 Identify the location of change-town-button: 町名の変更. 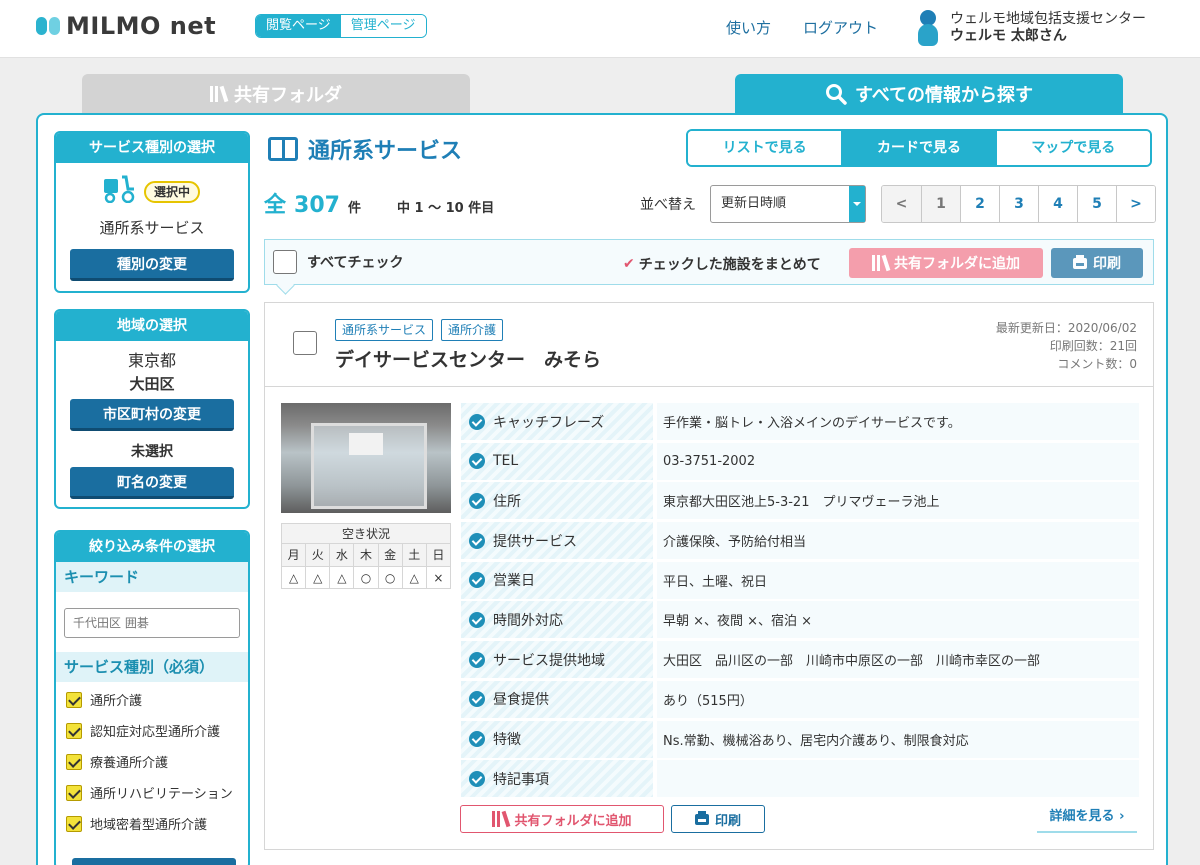
(152, 483).